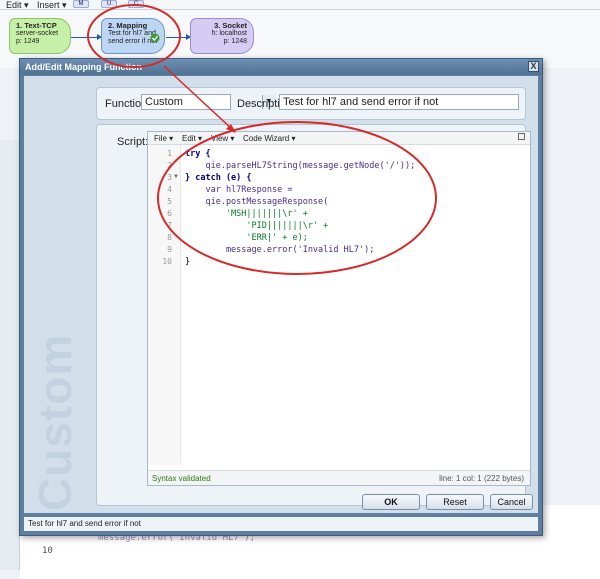  Describe the element at coordinates (218, 178) in the screenshot. I see `code-line: } catch (e) {` at that location.